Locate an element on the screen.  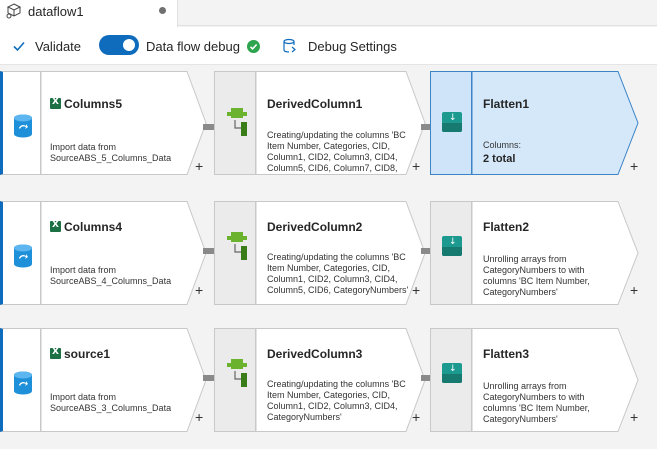
derived-title: DerivedColumn2 is located at coordinates (315, 227).